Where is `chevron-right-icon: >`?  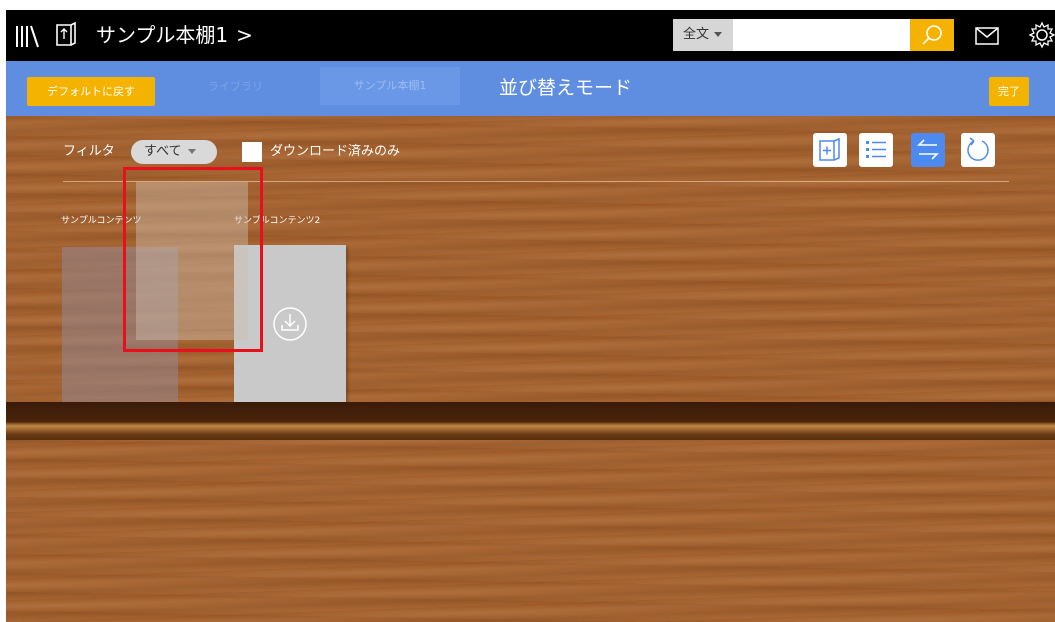 chevron-right-icon: > is located at coordinates (244, 35).